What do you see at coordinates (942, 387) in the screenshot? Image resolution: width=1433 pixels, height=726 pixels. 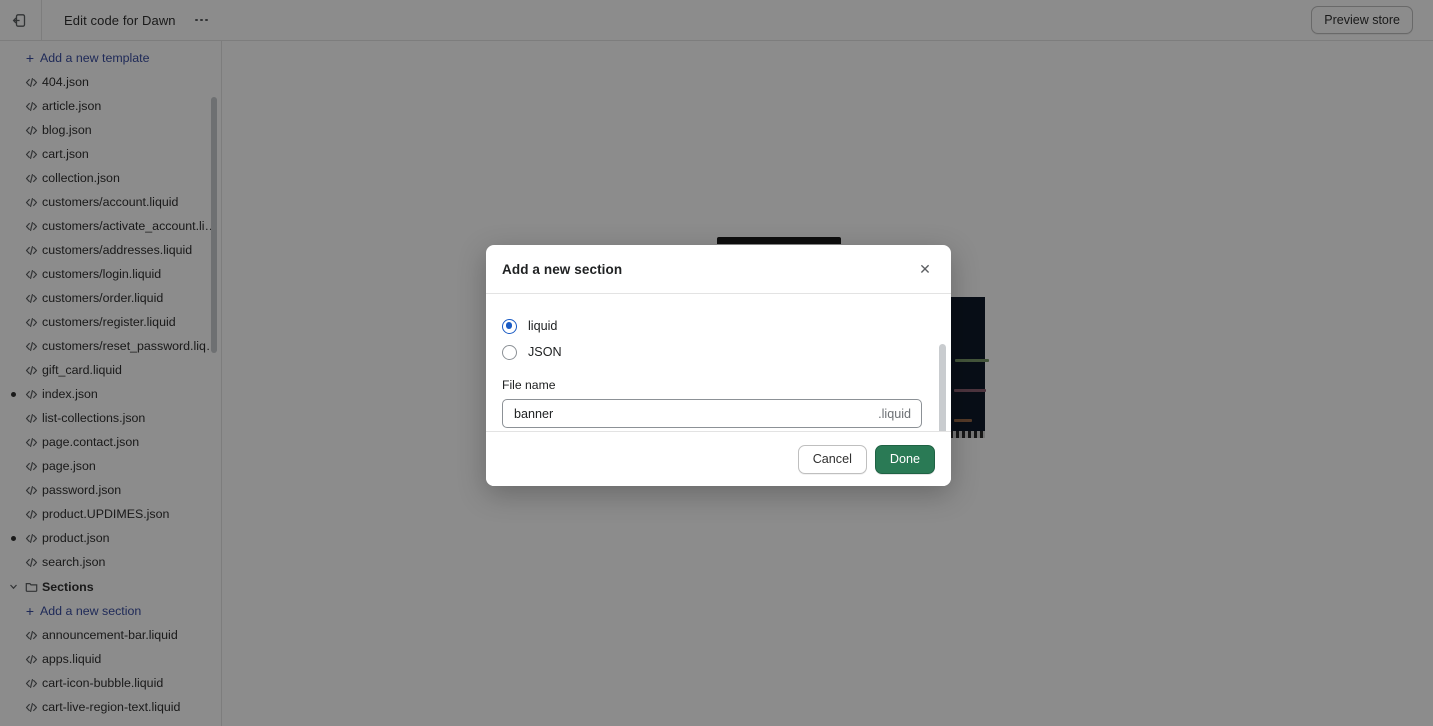 I see `dialog-scrollbar` at bounding box center [942, 387].